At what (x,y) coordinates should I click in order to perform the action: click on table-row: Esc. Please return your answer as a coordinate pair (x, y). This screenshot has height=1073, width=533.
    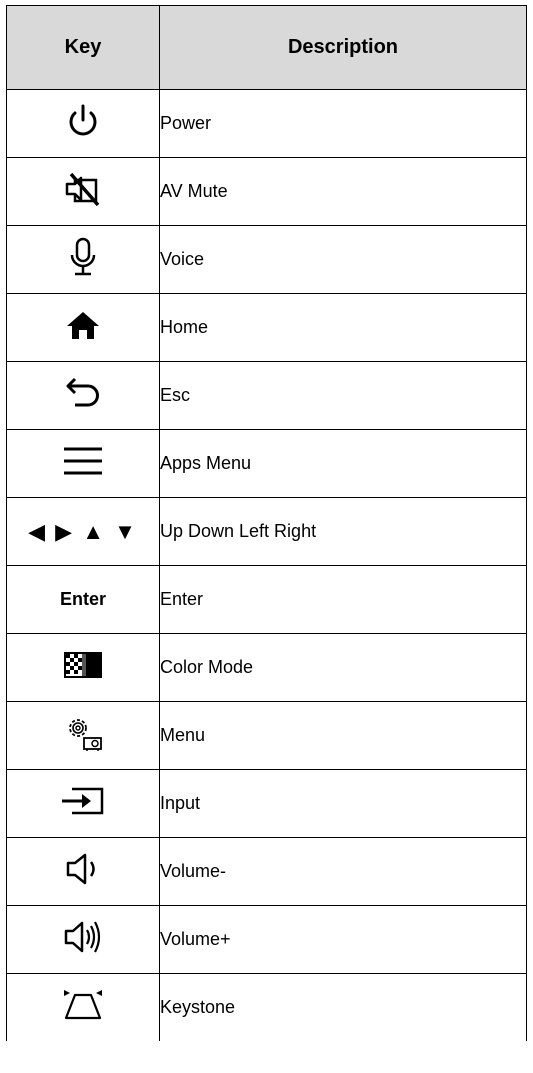
    Looking at the image, I should click on (266, 395).